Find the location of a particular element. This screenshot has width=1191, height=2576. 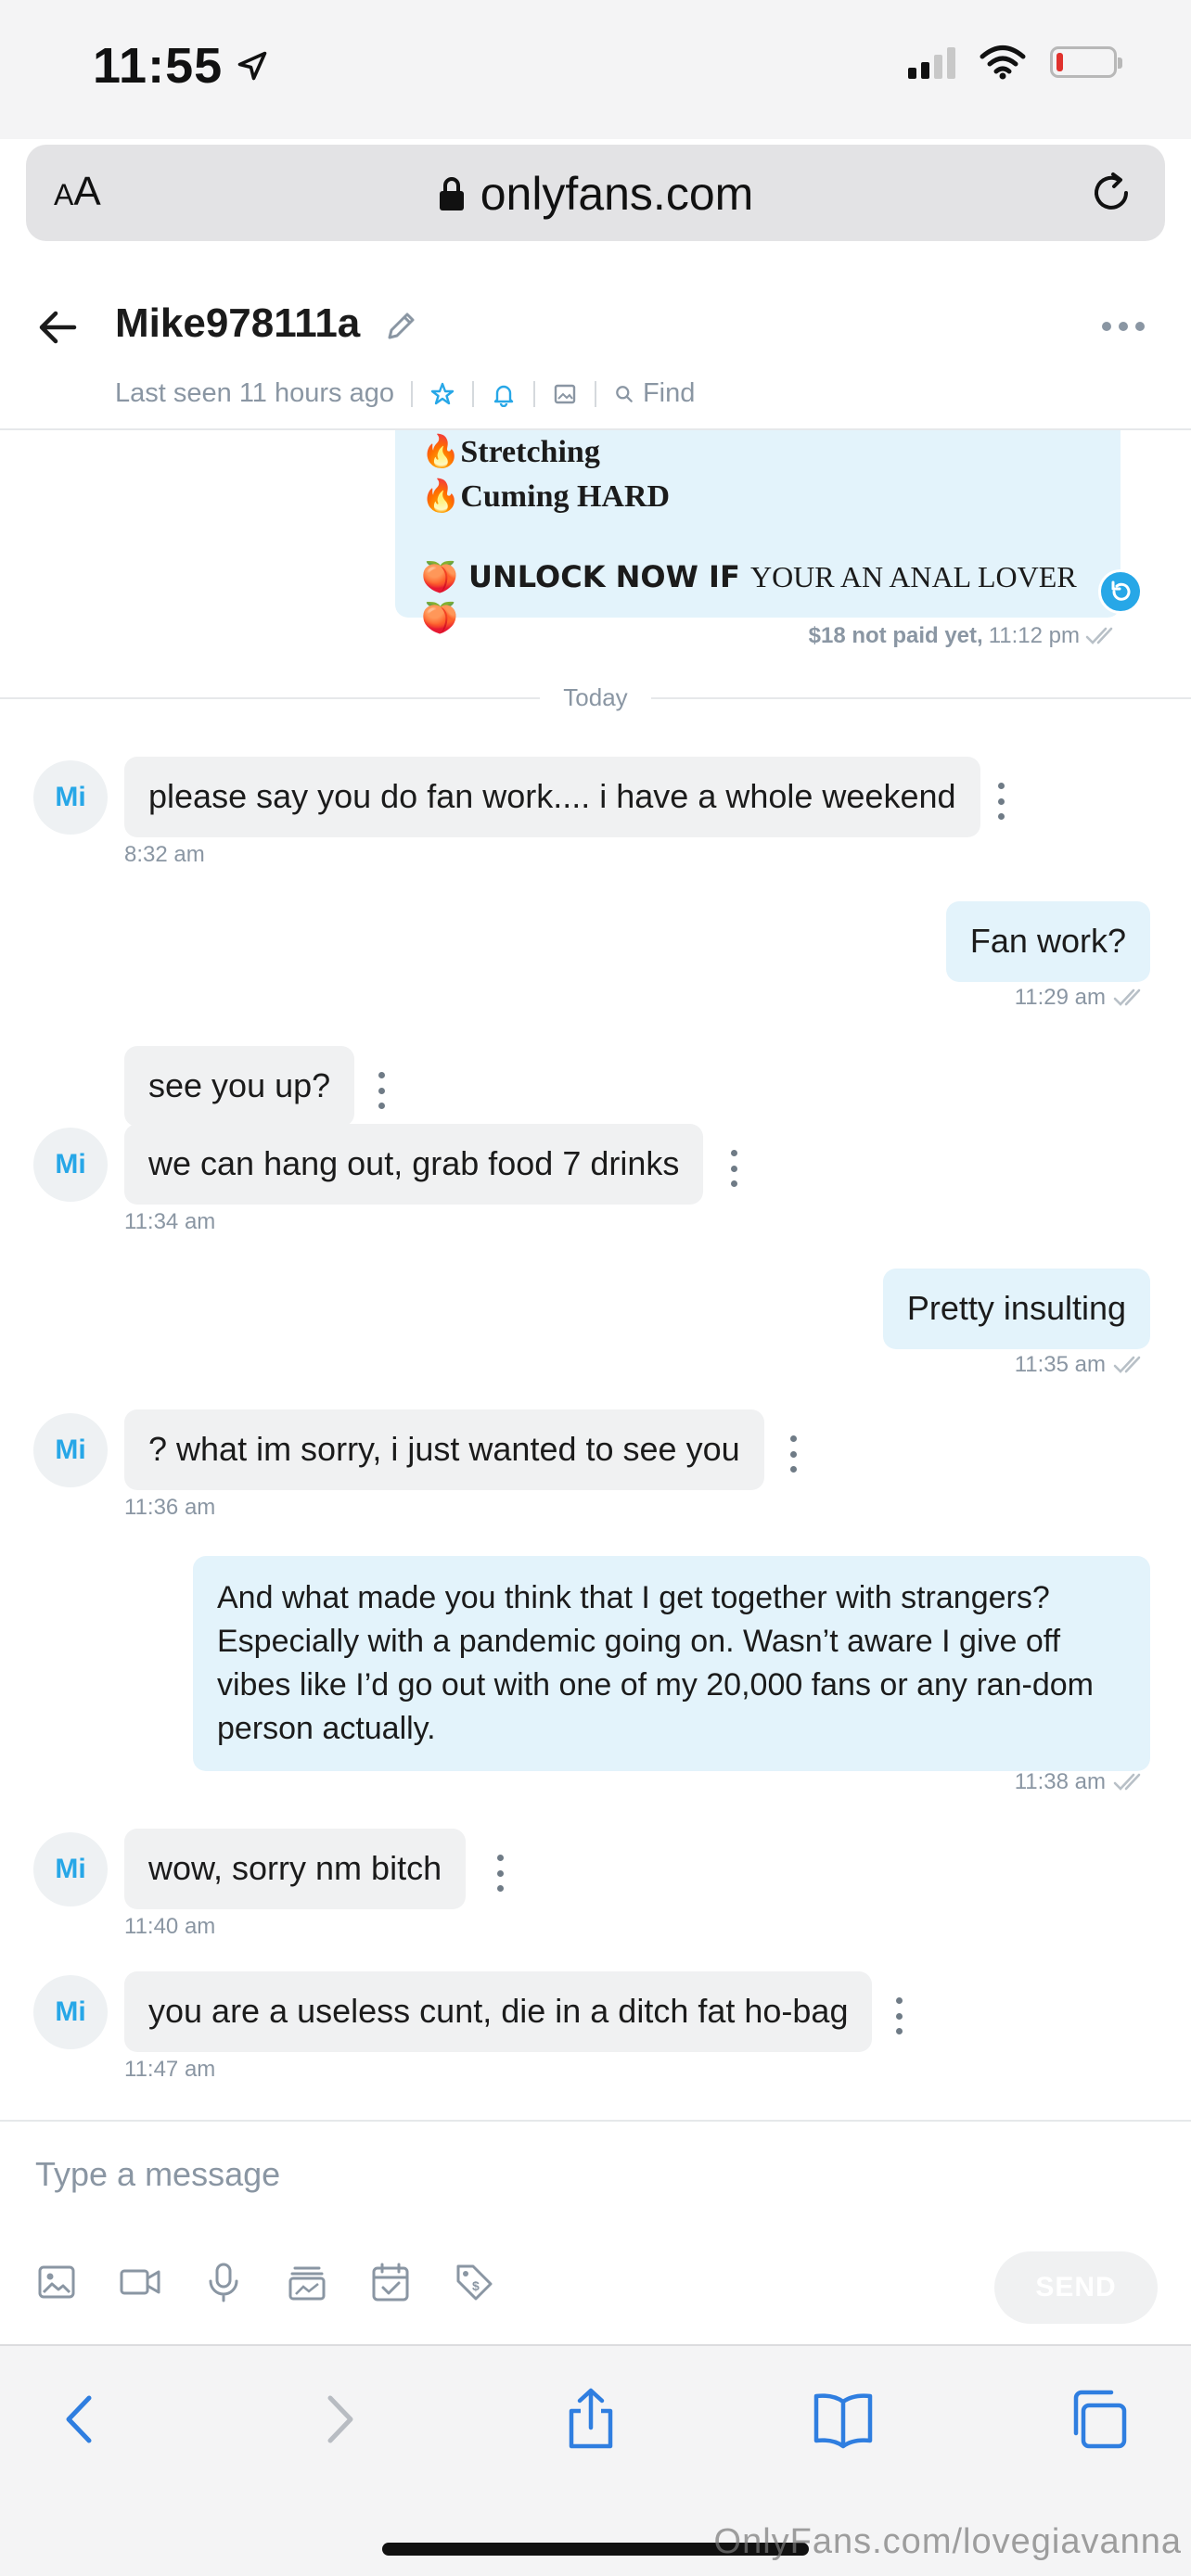

status-indicators is located at coordinates (1015, 62).